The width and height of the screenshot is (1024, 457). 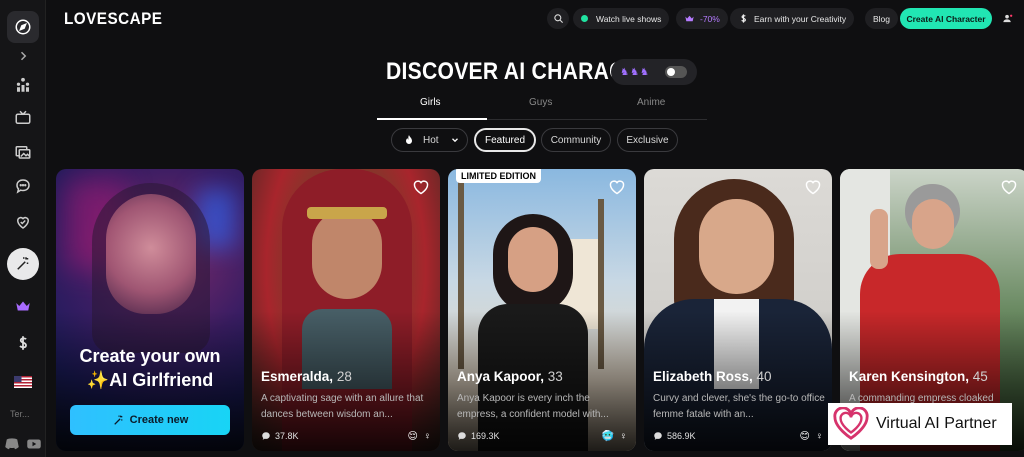 What do you see at coordinates (432, 119) in the screenshot?
I see `active-tab-indicator` at bounding box center [432, 119].